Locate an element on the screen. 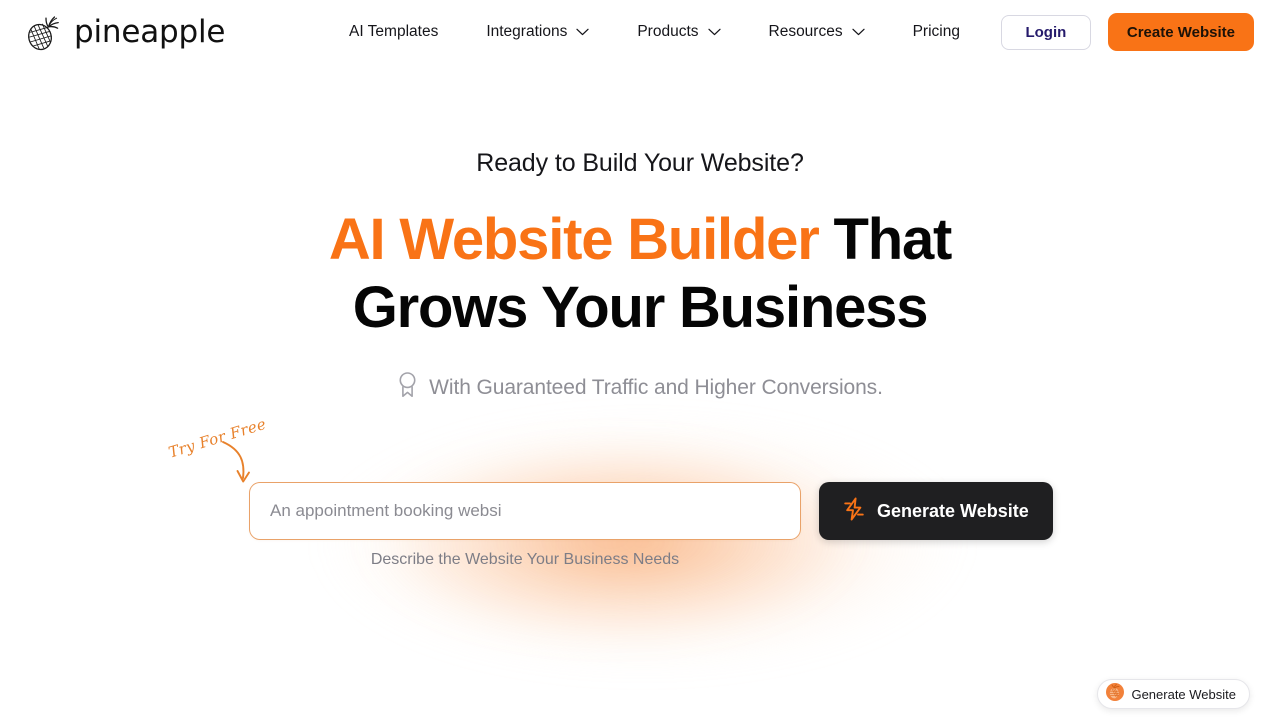  generate-website-button: Generate Website is located at coordinates (936, 511).